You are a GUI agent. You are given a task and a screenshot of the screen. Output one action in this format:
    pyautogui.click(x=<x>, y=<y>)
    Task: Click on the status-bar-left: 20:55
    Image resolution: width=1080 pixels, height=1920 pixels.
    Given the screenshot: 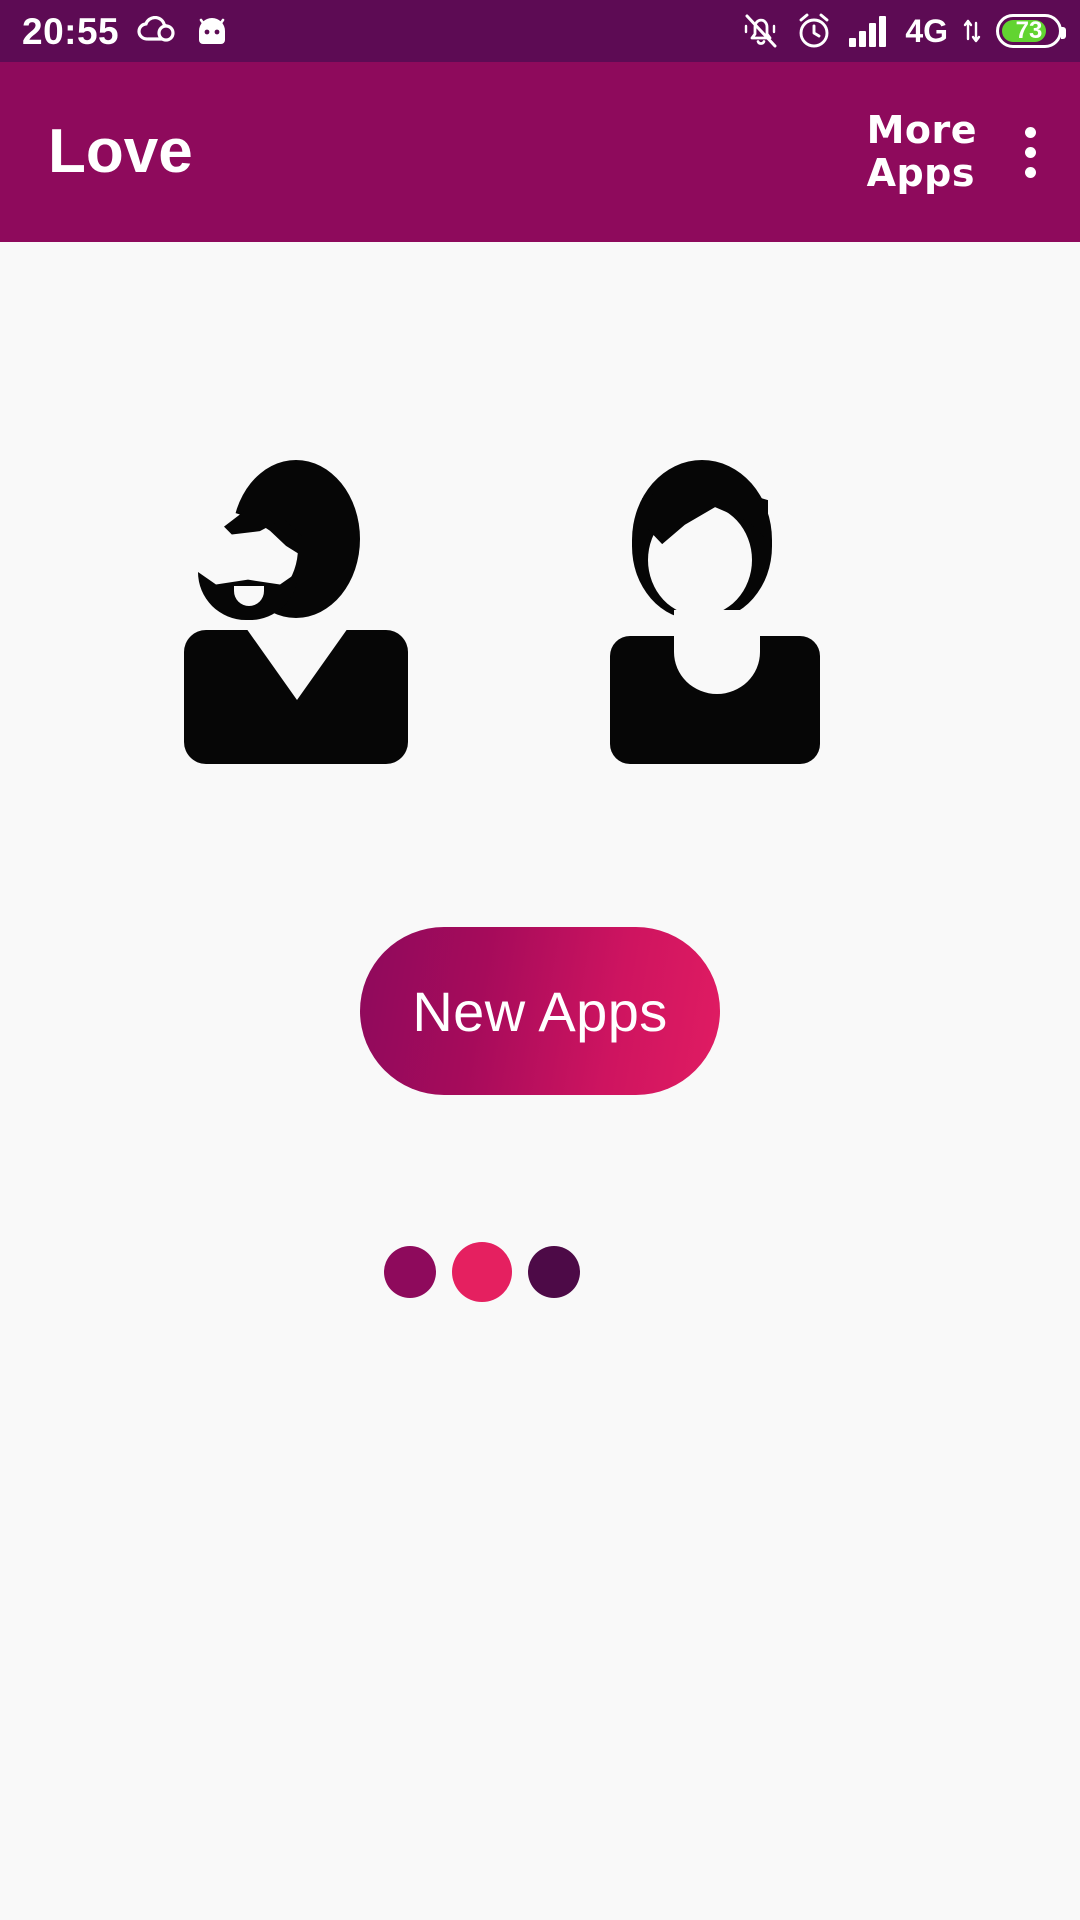 What is the action you would take?
    pyautogui.click(x=125, y=31)
    